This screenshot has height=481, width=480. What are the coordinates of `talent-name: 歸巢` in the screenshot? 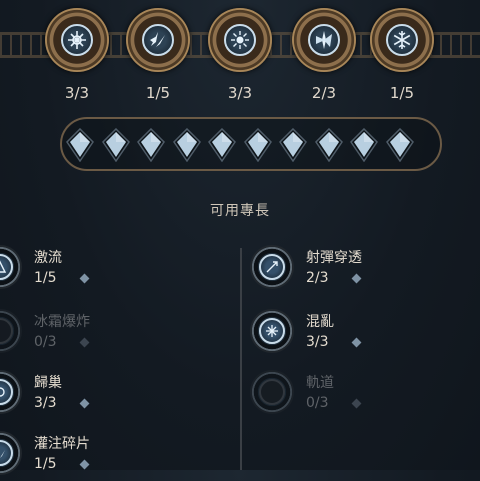 It's located at (48, 383).